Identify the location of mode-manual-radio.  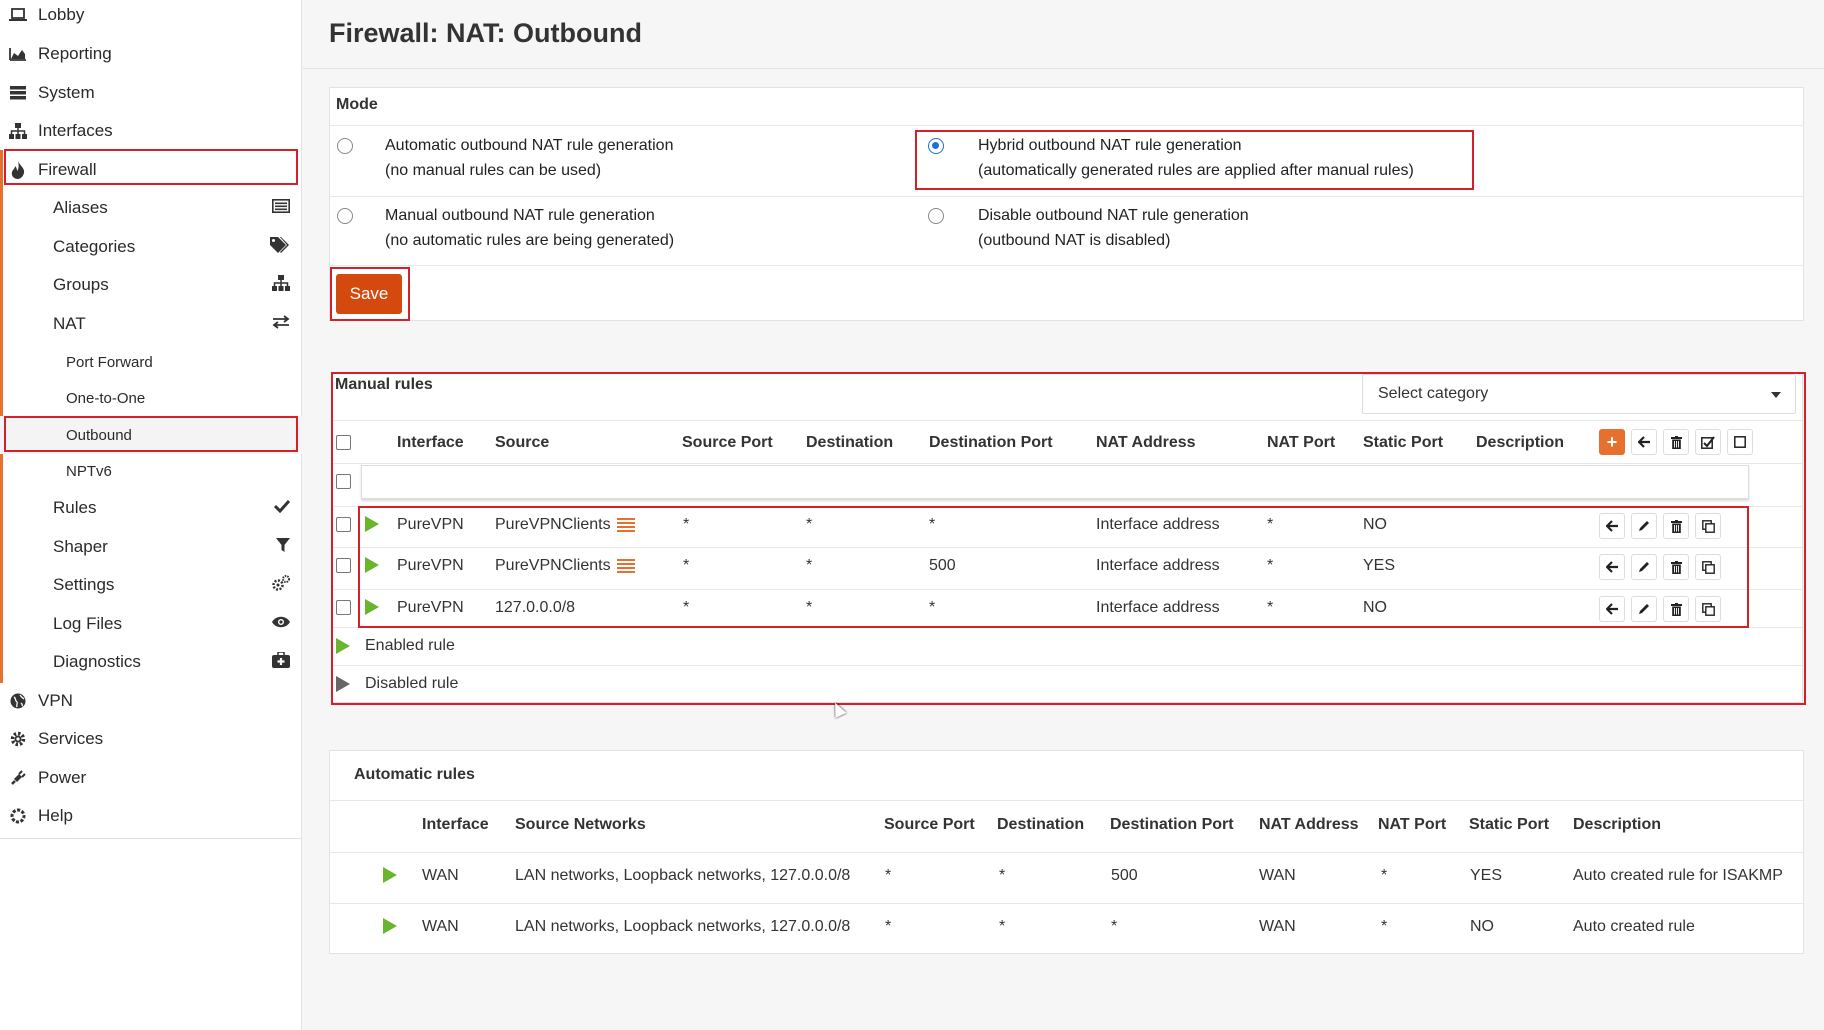
(345, 216).